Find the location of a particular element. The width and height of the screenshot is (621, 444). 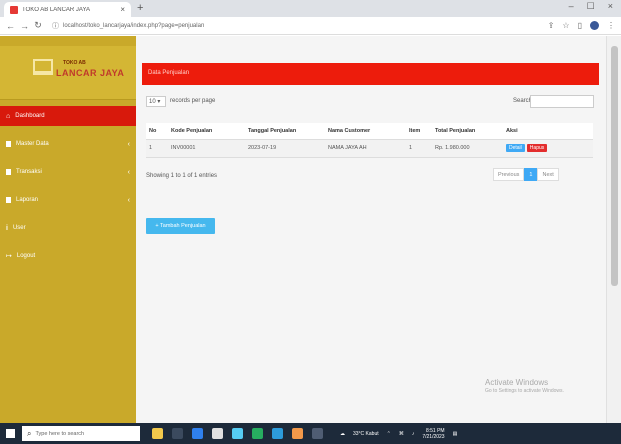

column-header: Kode Penjualan is located at coordinates (206, 131).